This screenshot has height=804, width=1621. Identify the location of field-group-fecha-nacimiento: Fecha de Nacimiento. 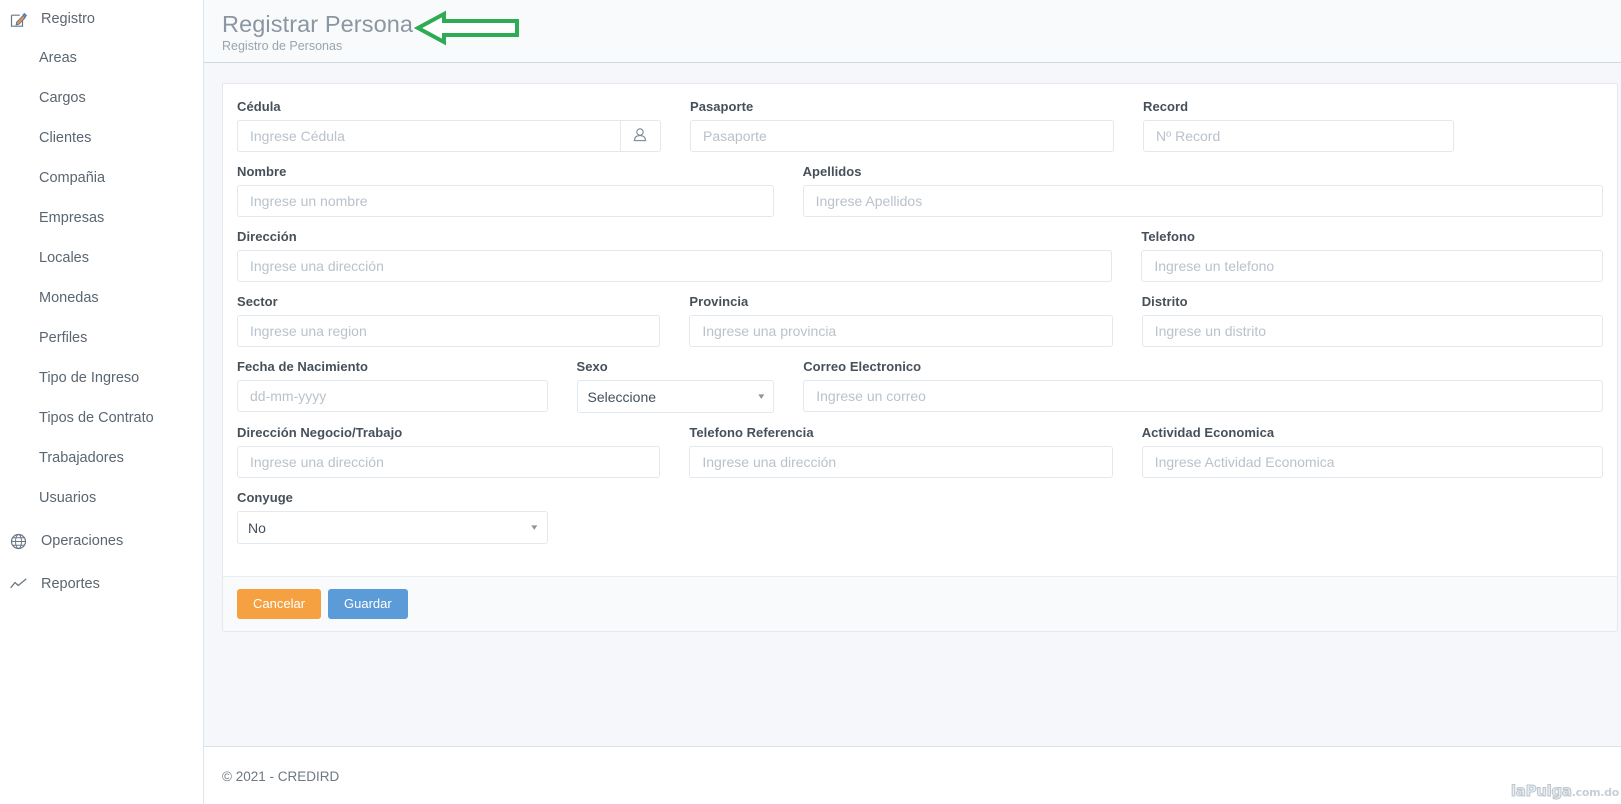
(392, 386).